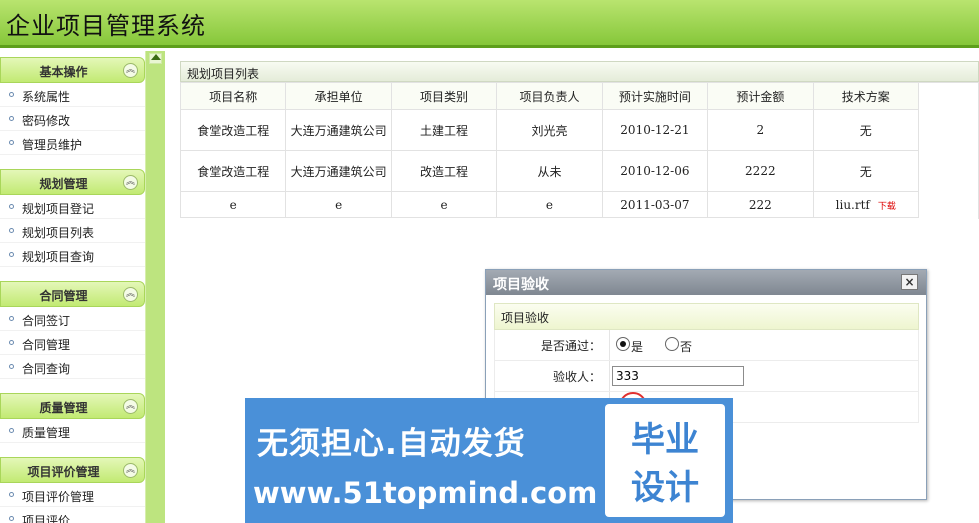  Describe the element at coordinates (72, 515) in the screenshot. I see `sidebar-item-evaluation: 项目评价` at that location.